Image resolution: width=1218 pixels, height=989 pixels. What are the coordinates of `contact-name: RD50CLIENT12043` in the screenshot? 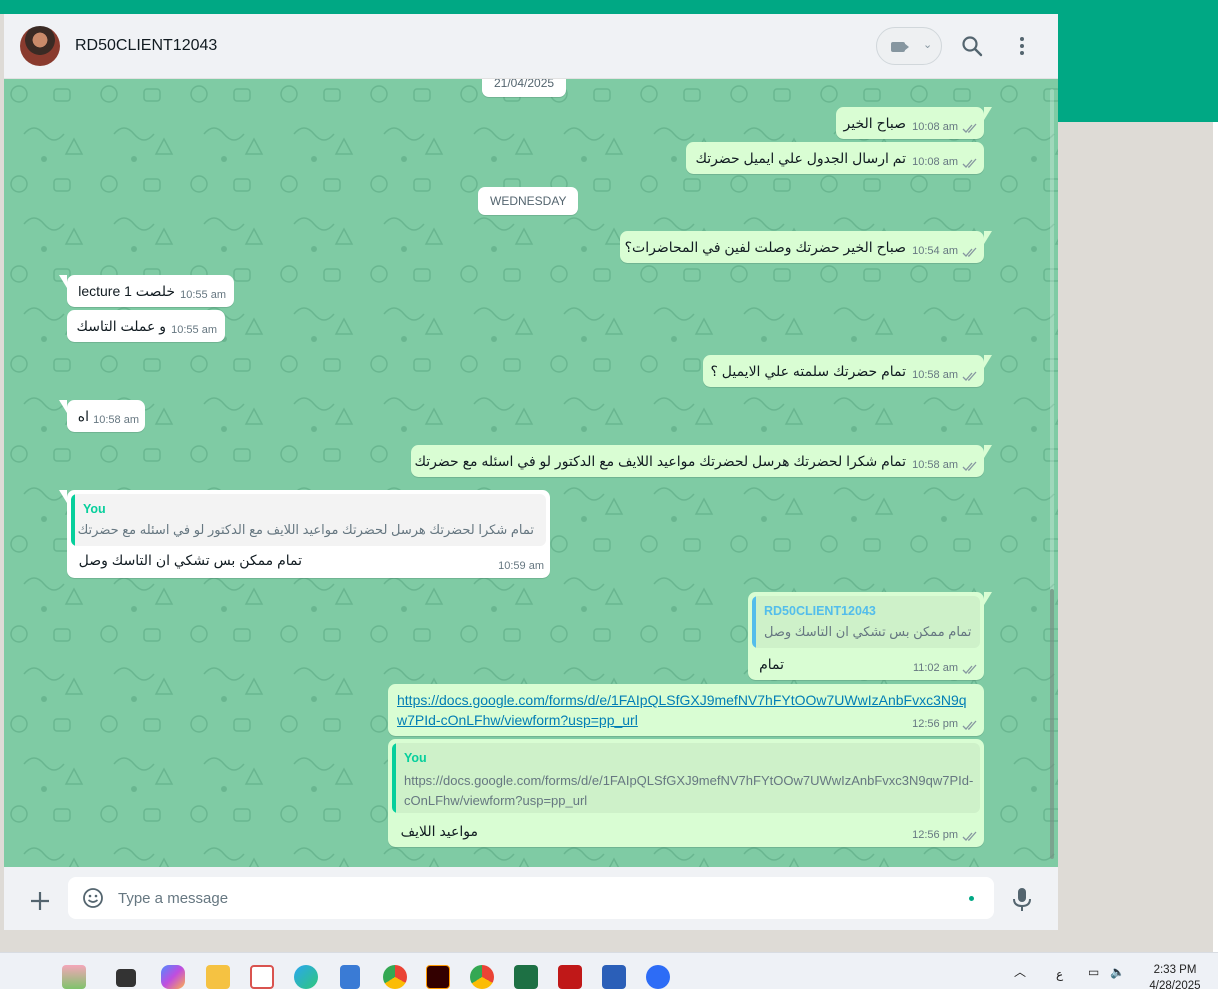 It's located at (146, 46).